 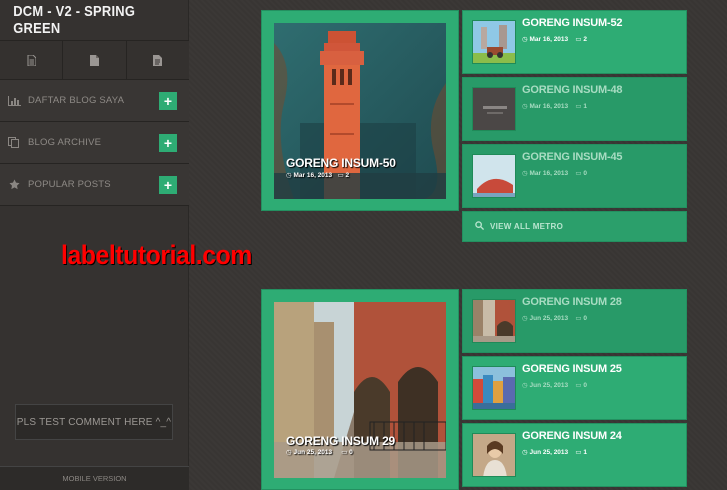 I want to click on post-title: GORENG INSUM-45, so click(x=572, y=157).